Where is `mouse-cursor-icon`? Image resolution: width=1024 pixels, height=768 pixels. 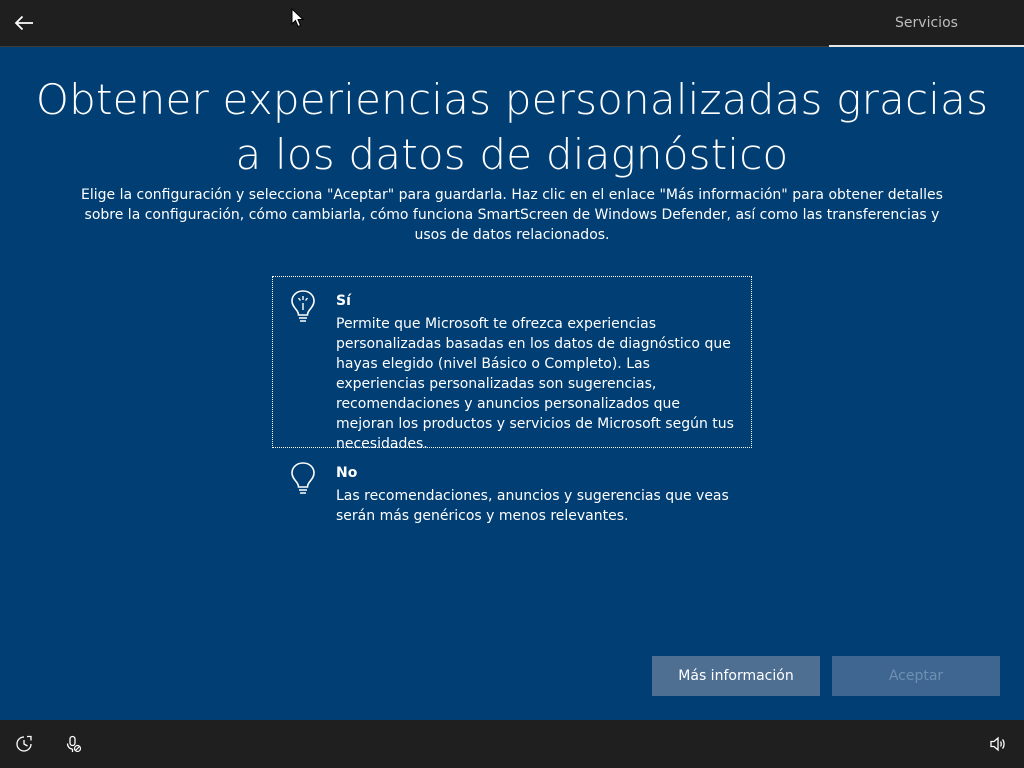
mouse-cursor-icon is located at coordinates (298, 18).